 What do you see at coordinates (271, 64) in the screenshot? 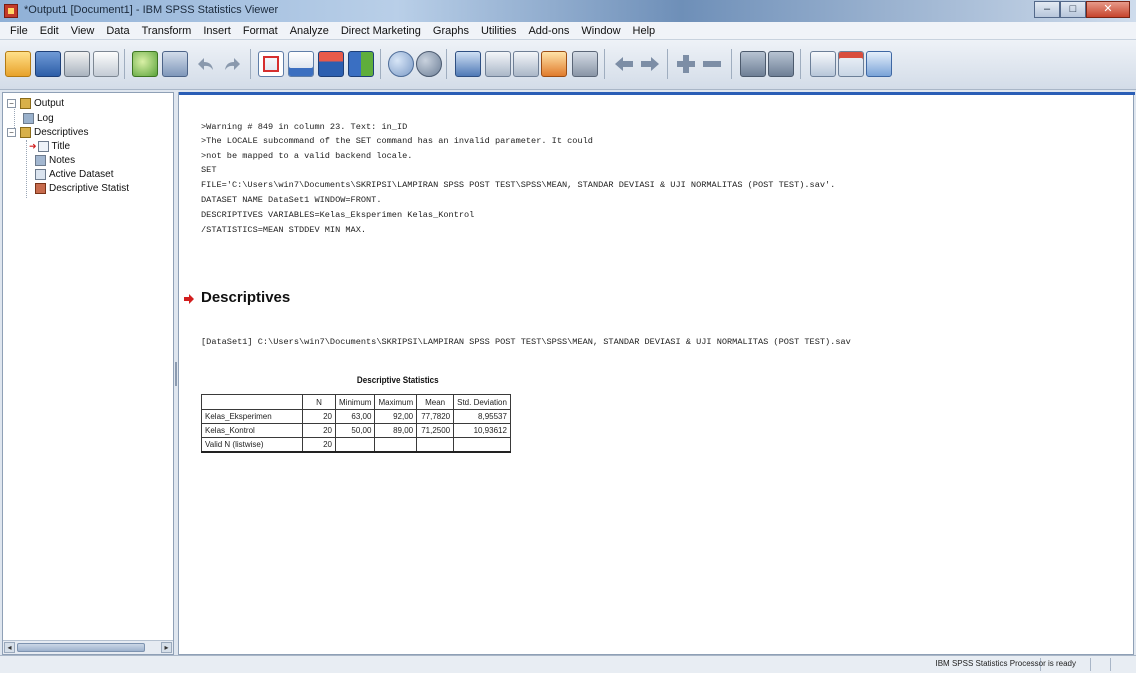
I see `goto-case-icon` at bounding box center [271, 64].